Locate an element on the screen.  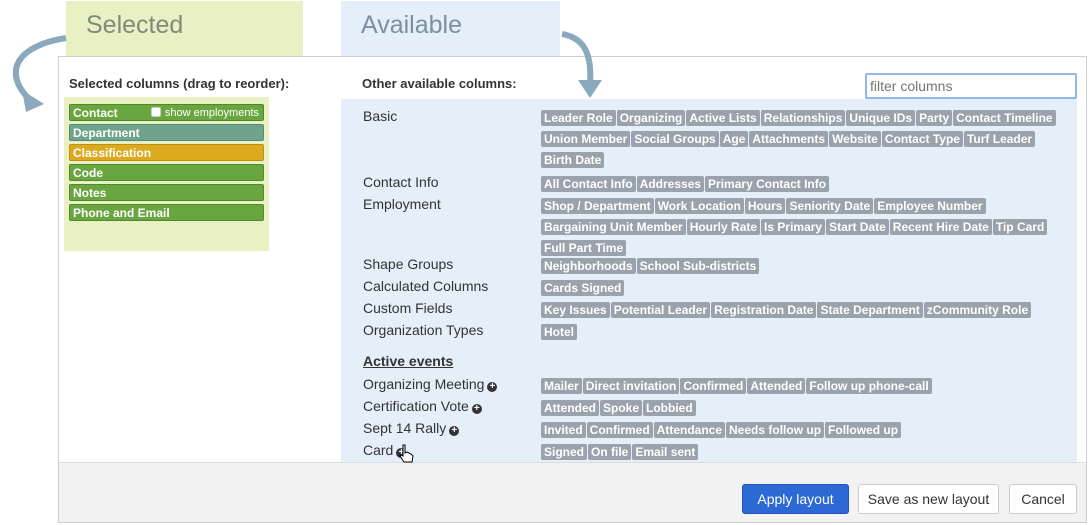
show-employments-checkbox is located at coordinates (155, 112).